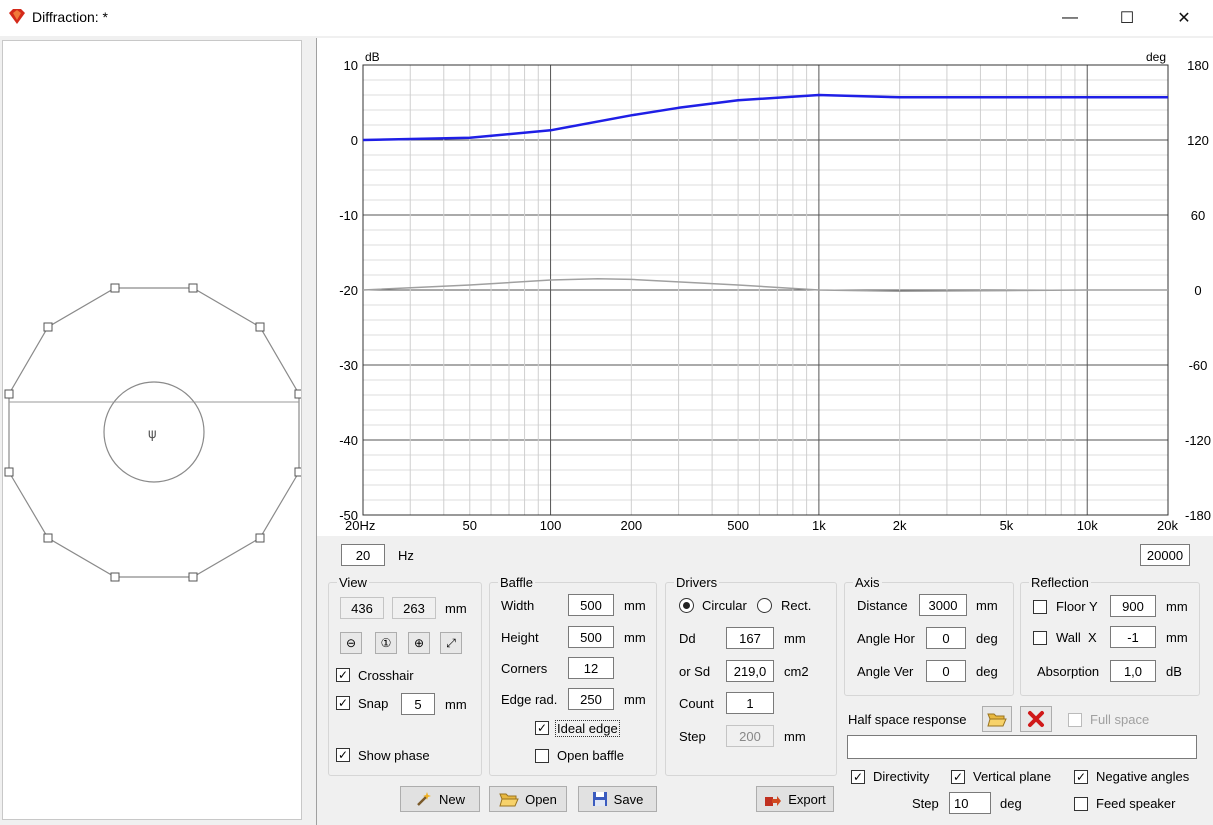 The image size is (1213, 825). I want to click on directivity-label: Directivity, so click(901, 776).